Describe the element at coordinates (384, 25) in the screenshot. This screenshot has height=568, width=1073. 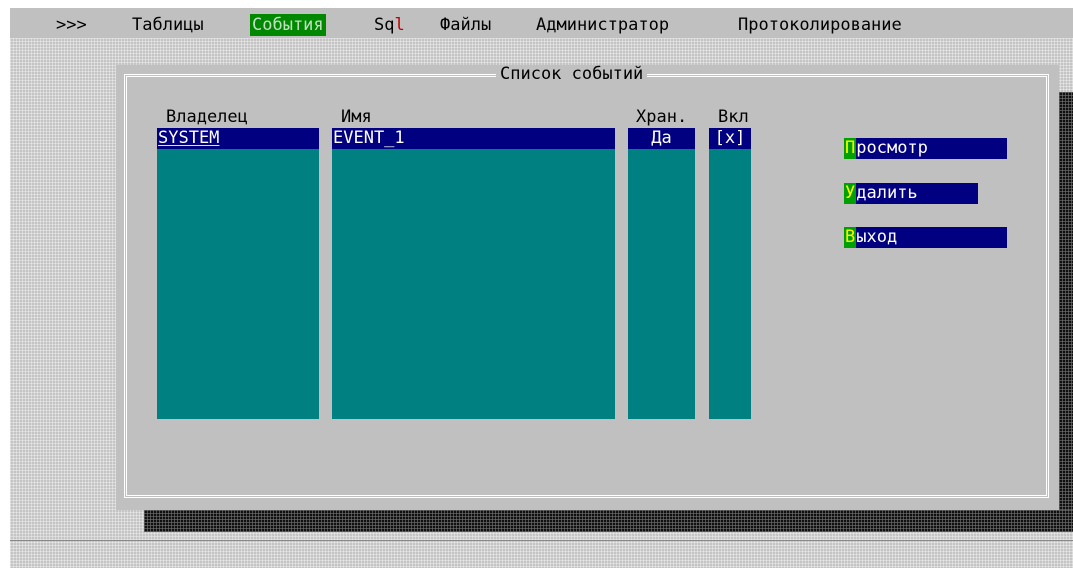
I see `menu-item-sql-label: Sq` at that location.